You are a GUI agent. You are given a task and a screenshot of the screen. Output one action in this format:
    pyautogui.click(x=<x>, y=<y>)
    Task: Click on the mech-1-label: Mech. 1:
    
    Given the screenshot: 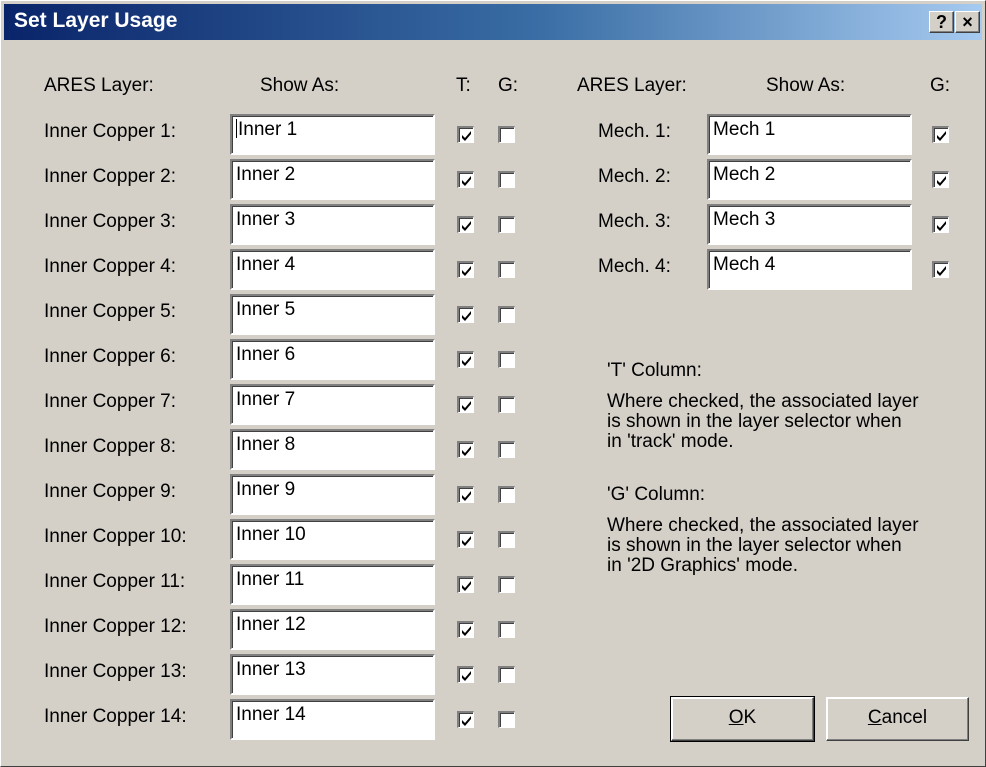 What is the action you would take?
    pyautogui.click(x=634, y=131)
    